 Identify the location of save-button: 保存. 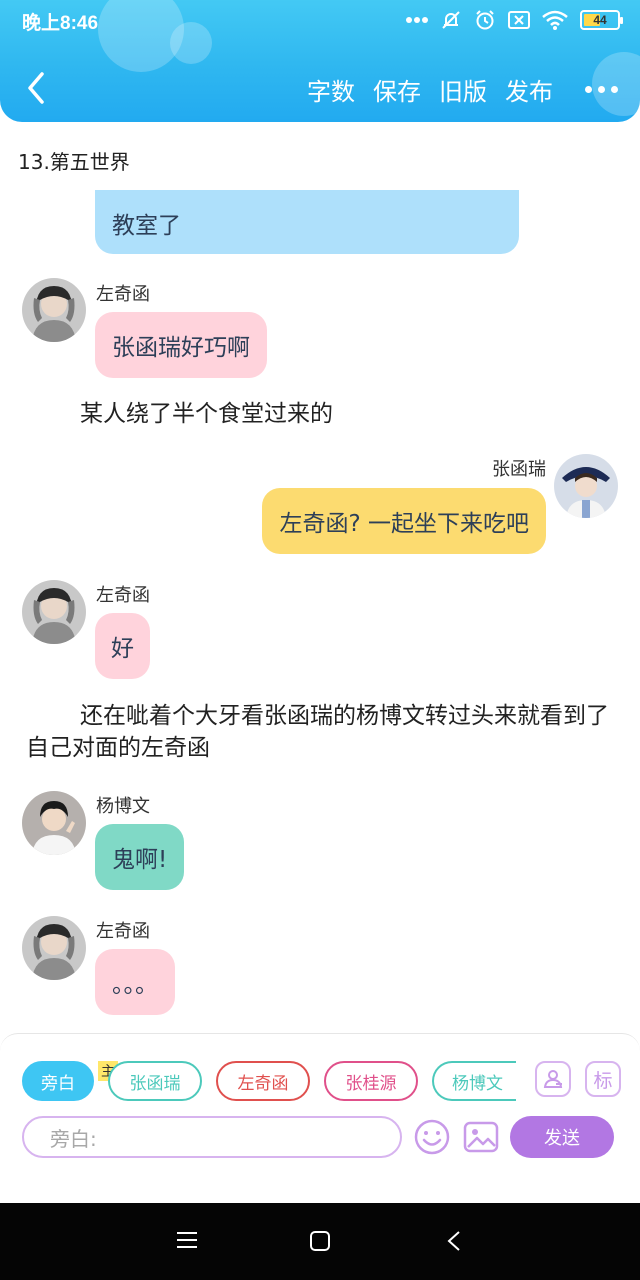
(397, 89).